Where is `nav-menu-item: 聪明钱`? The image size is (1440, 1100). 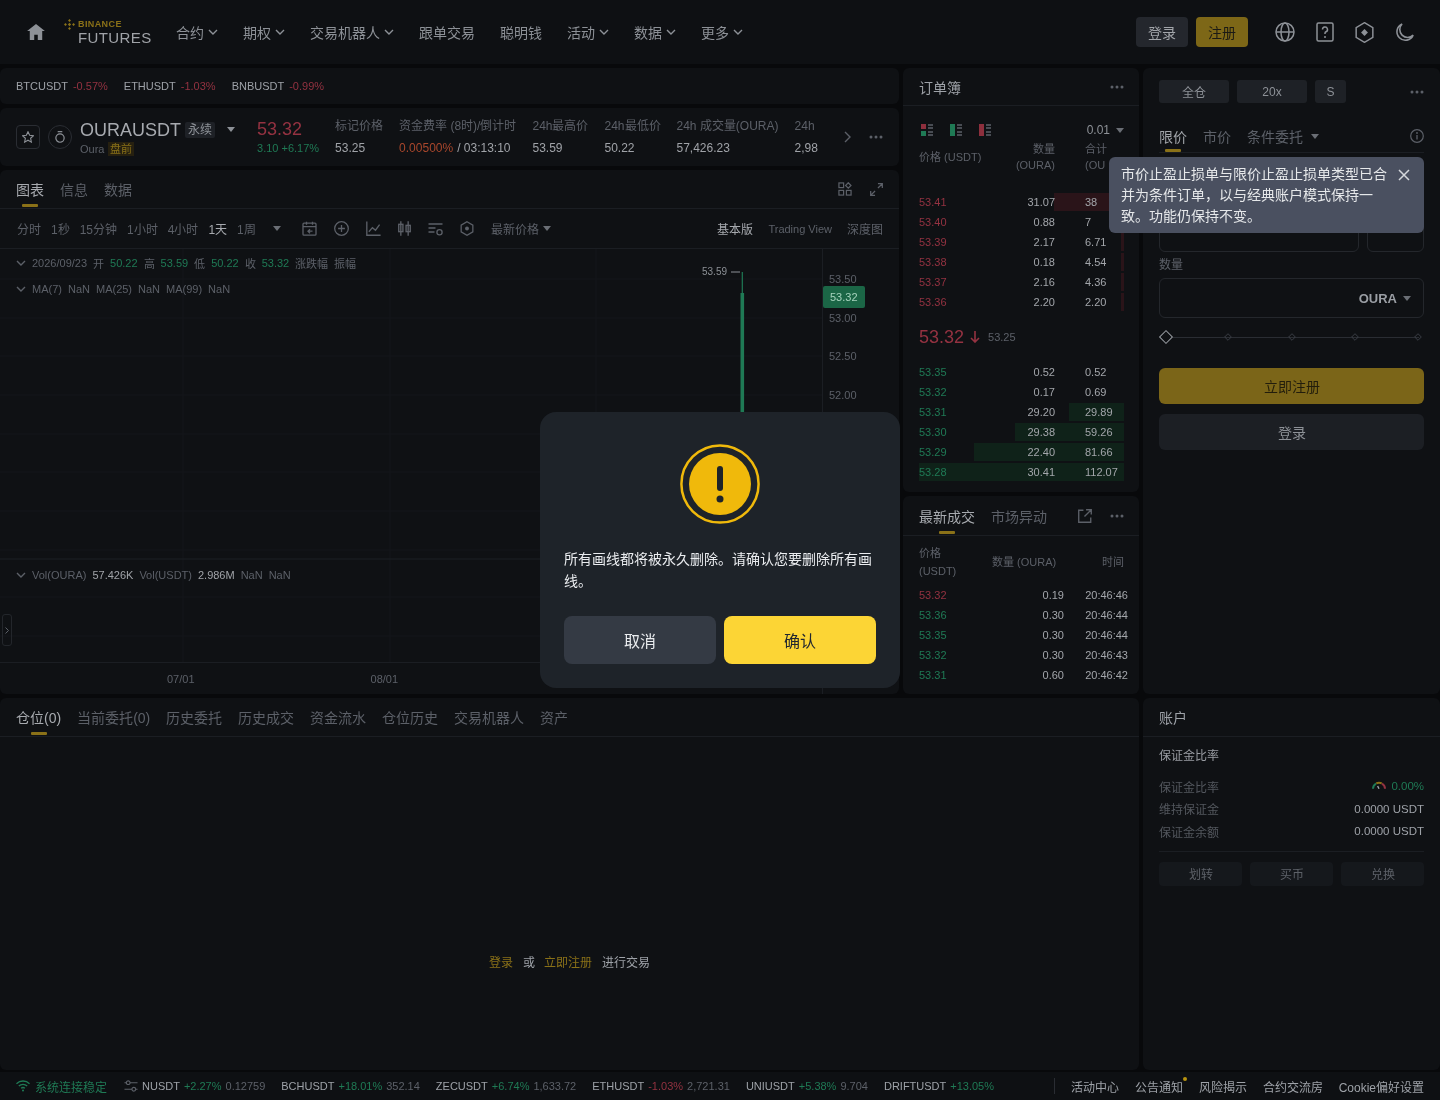
nav-menu-item: 聪明钱 is located at coordinates (520, 32).